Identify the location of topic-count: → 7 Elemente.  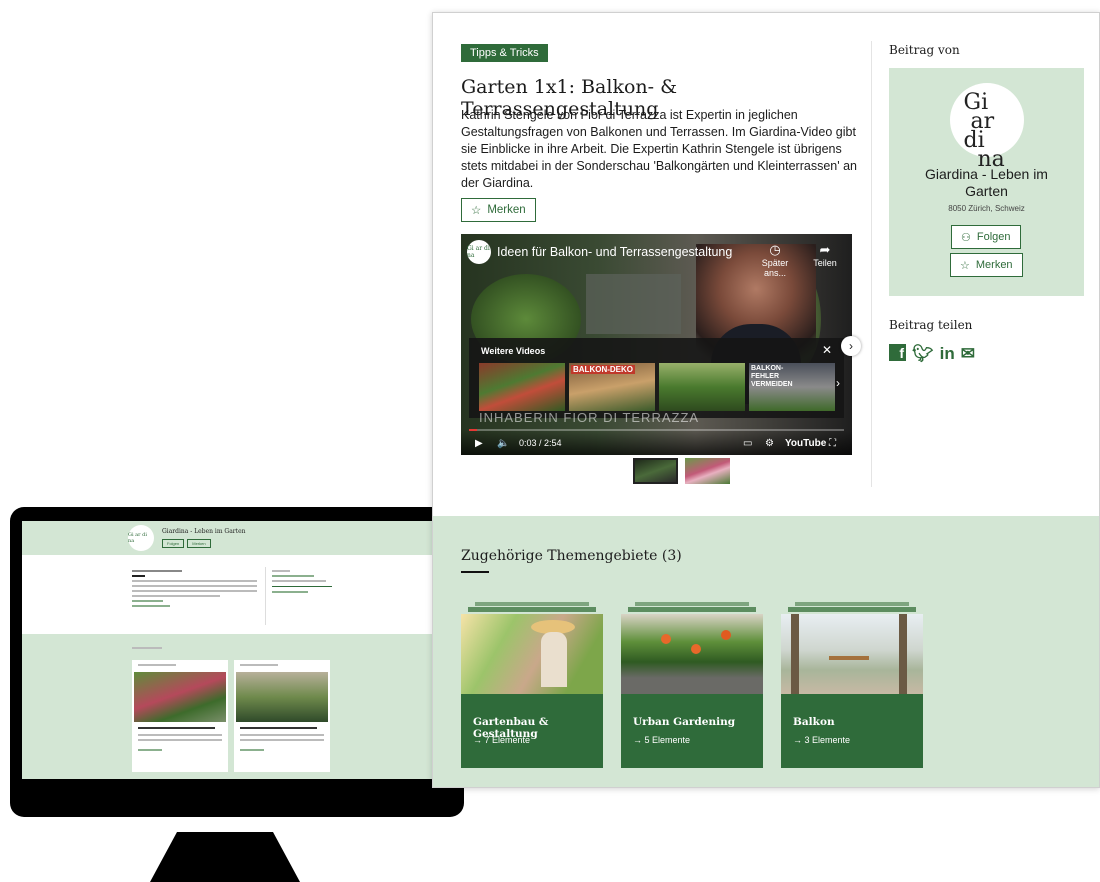
(502, 740).